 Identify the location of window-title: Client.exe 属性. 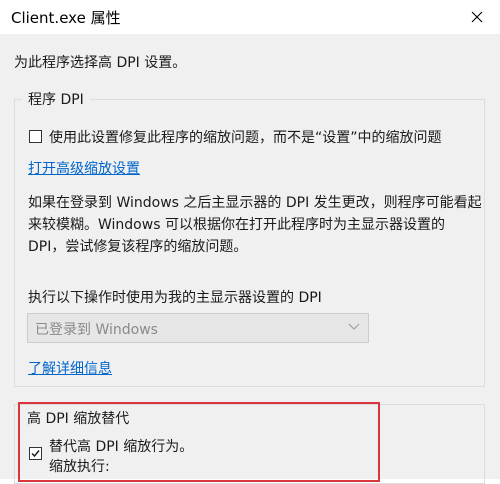
(66, 18).